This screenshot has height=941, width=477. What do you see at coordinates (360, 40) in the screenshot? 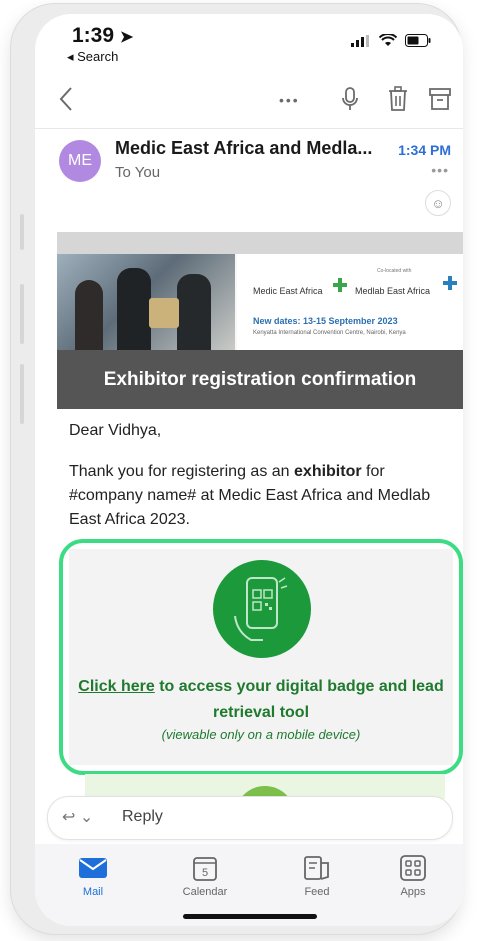
I see `signal-icon` at bounding box center [360, 40].